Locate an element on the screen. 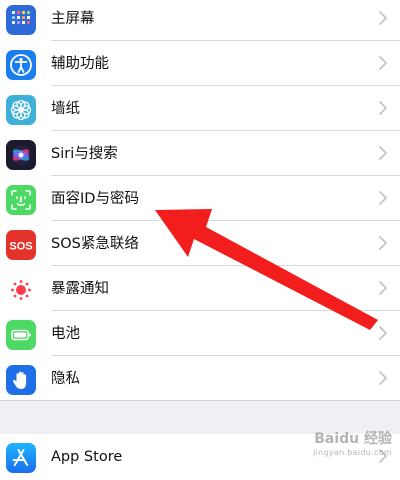 The width and height of the screenshot is (400, 480). accessibility-icon is located at coordinates (21, 65).